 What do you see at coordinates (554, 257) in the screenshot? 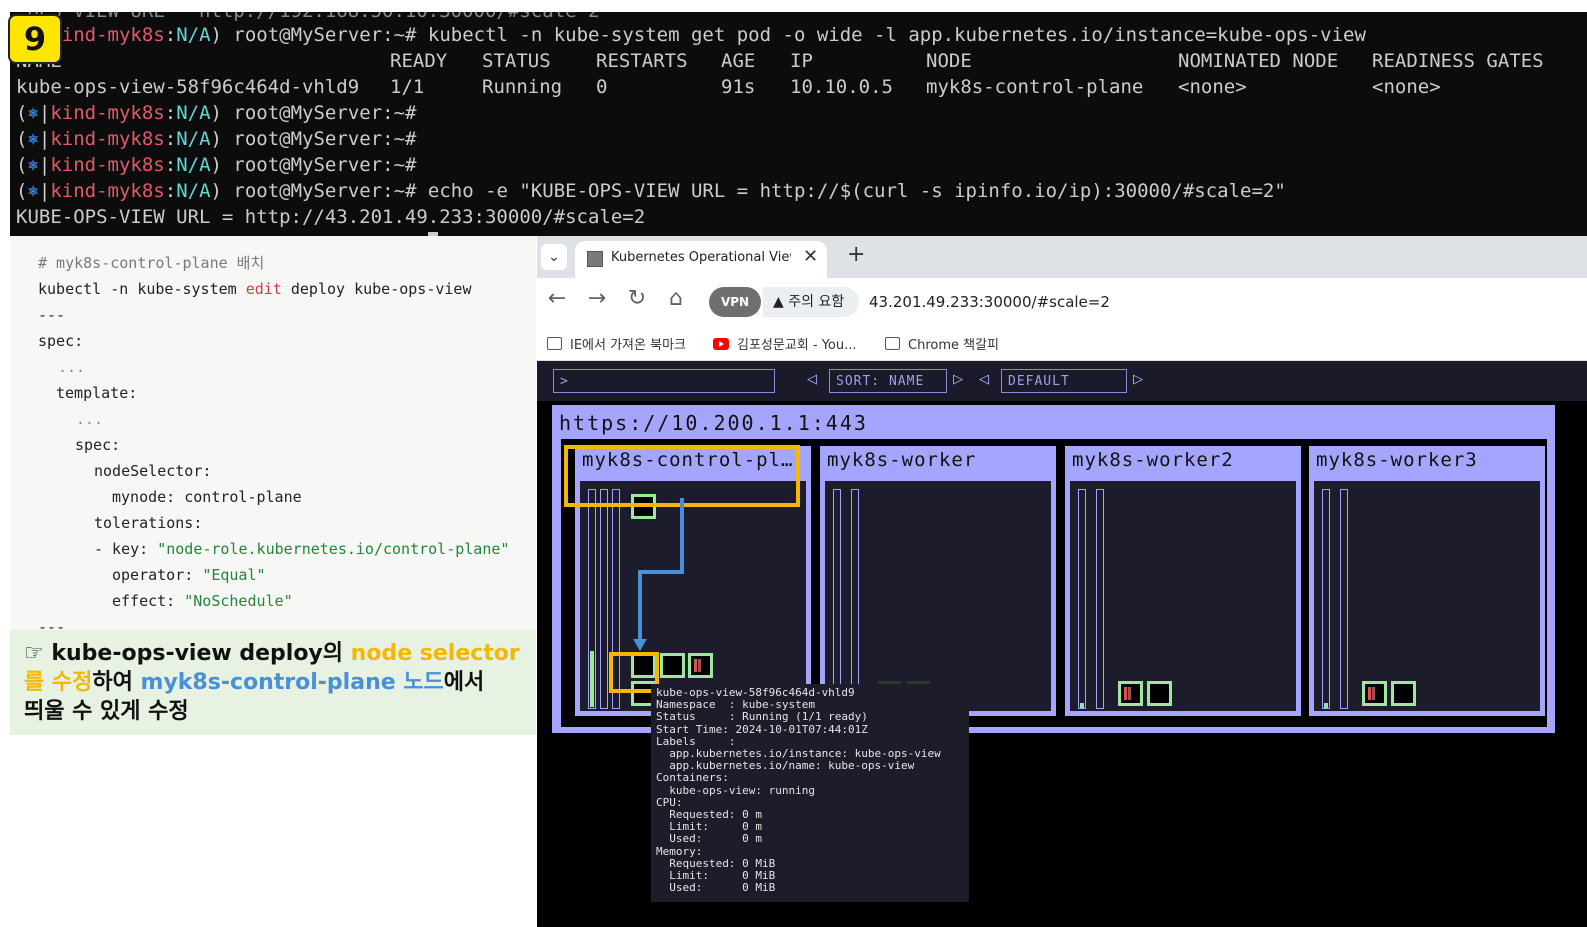
I see `chevron-down-icon: ⌄` at bounding box center [554, 257].